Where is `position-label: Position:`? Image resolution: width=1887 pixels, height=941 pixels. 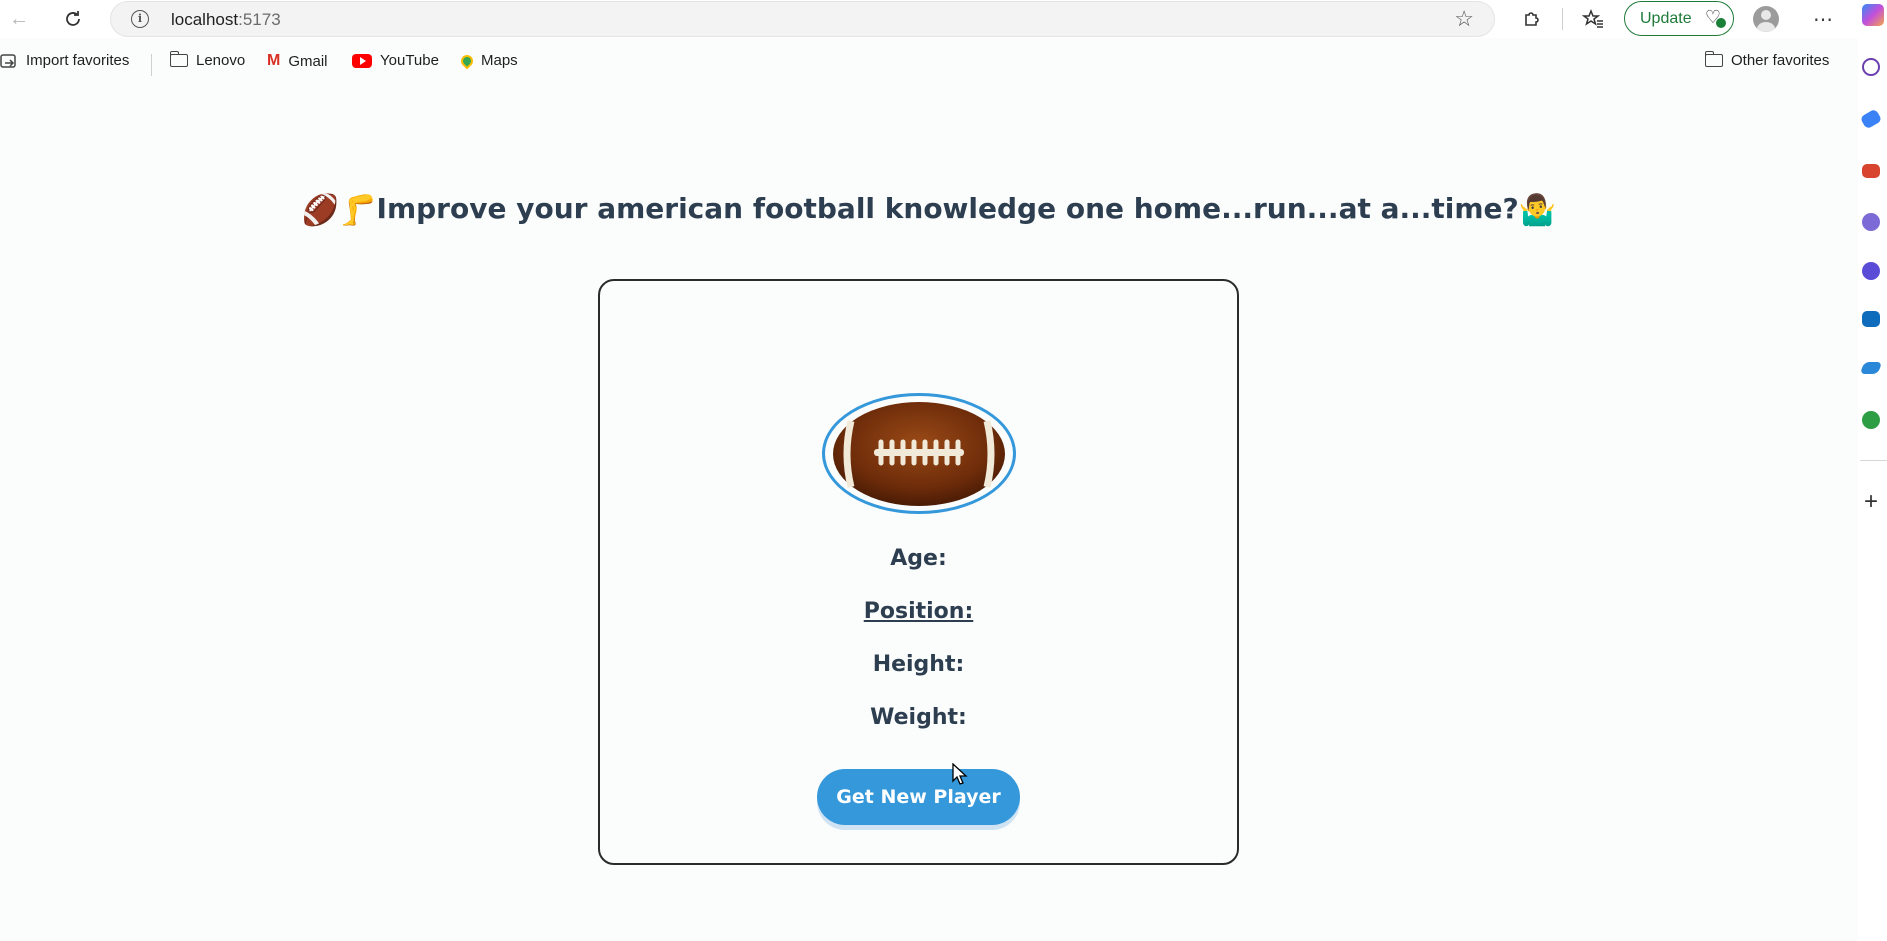
position-label: Position: is located at coordinates (919, 611).